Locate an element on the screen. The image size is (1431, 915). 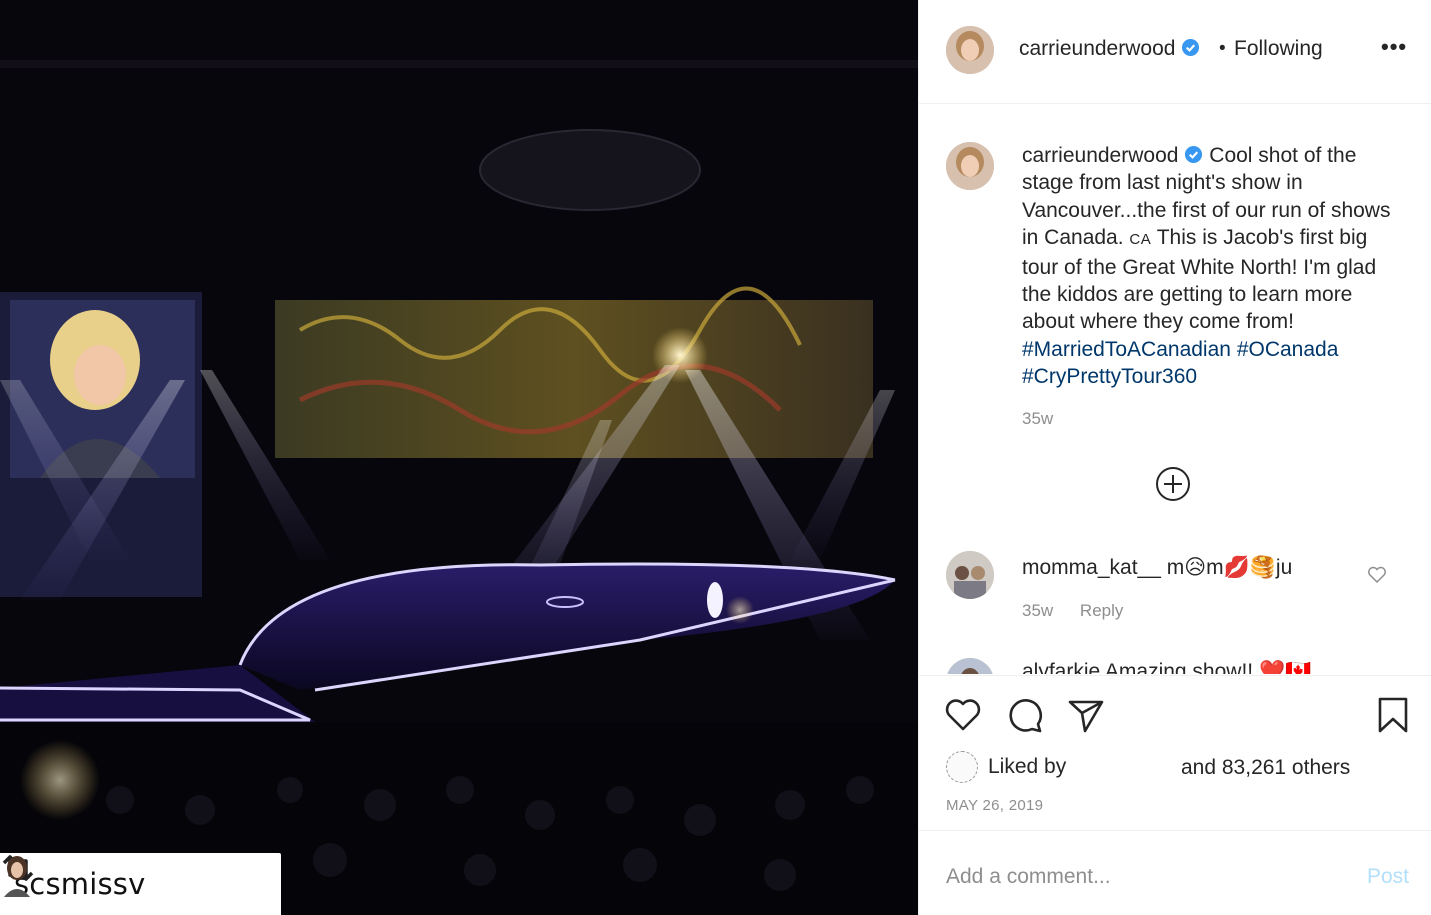
author-avatar is located at coordinates (970, 50).